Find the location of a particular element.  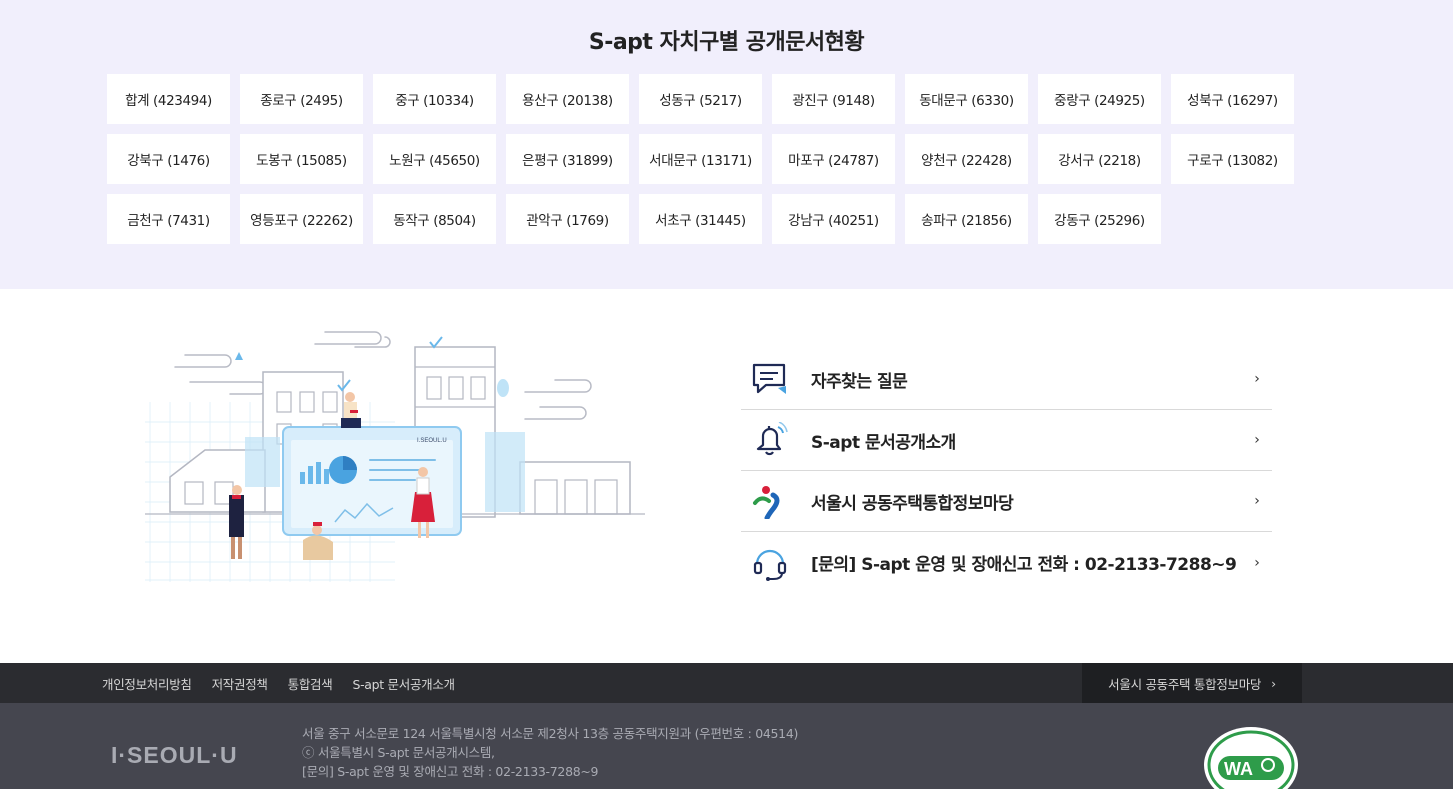

district-button-dongdaemun: 동대문구 (6330) is located at coordinates (966, 99).